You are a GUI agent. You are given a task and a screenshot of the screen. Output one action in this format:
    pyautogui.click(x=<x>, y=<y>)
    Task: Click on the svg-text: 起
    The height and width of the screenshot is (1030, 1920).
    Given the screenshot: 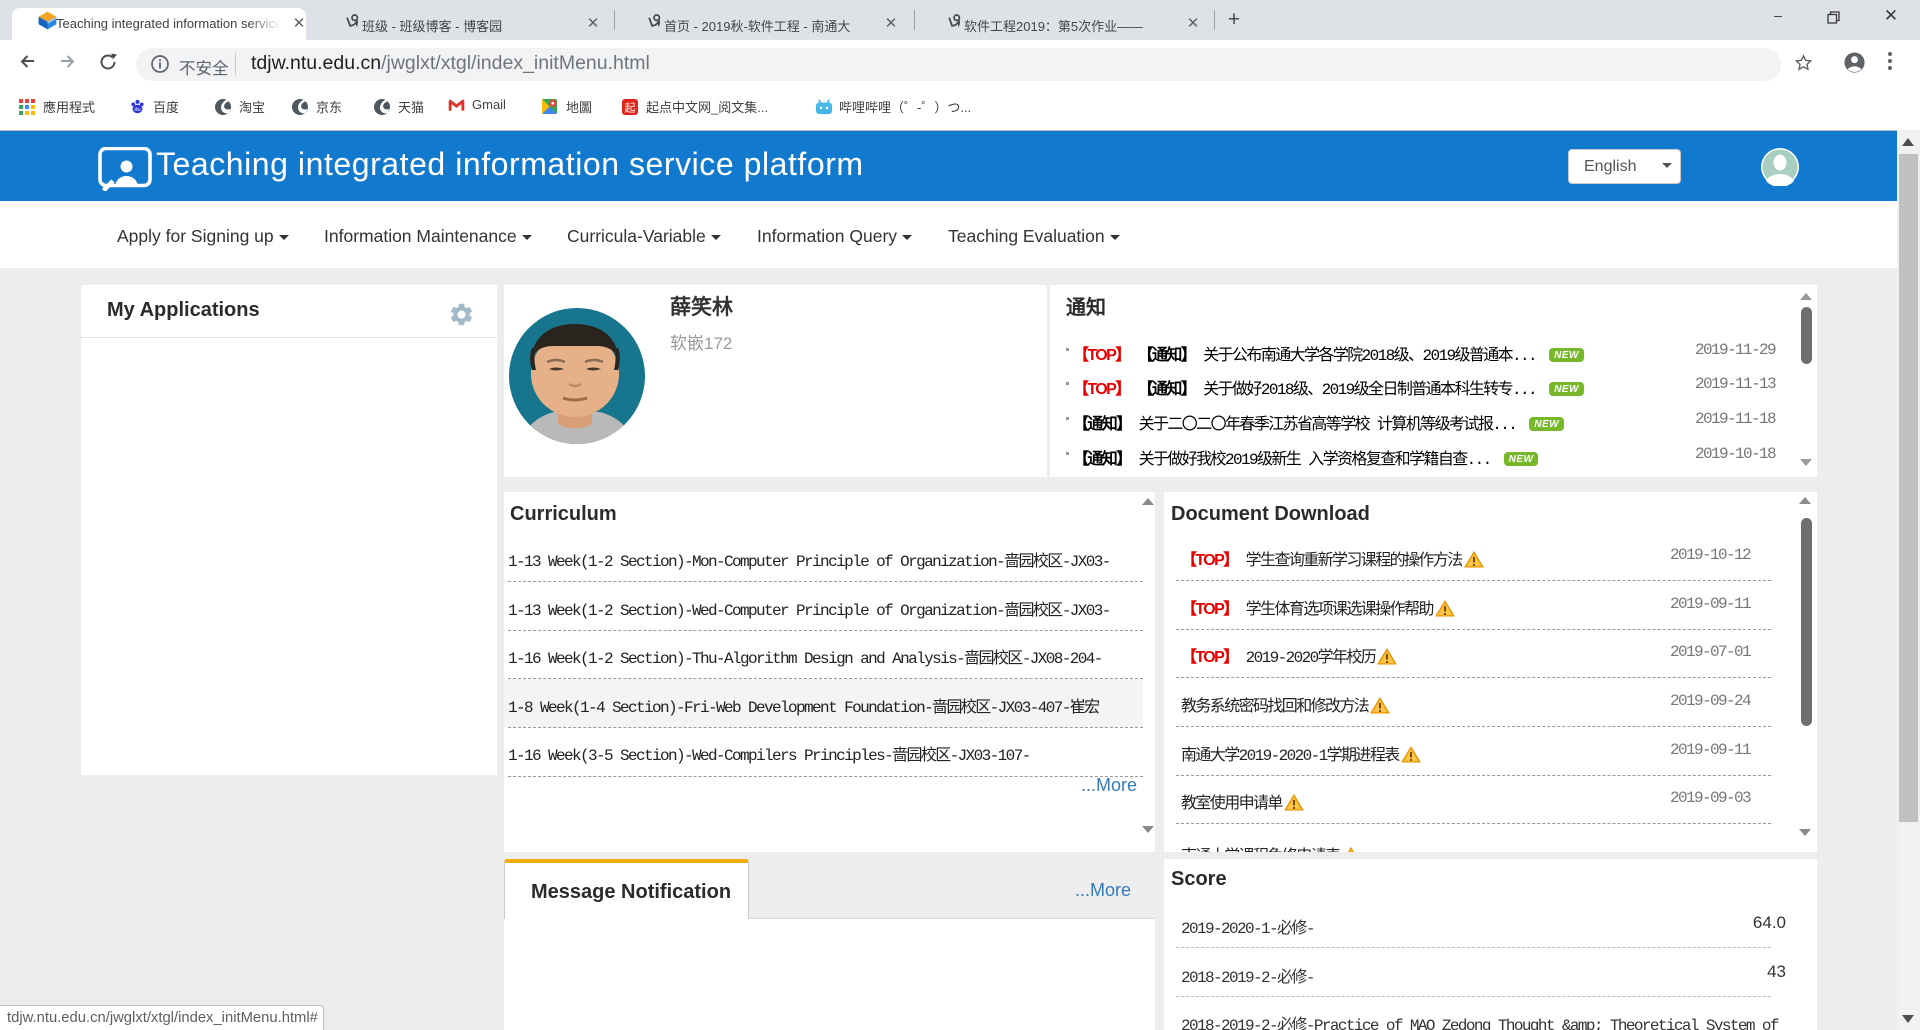 What is the action you would take?
    pyautogui.click(x=630, y=108)
    